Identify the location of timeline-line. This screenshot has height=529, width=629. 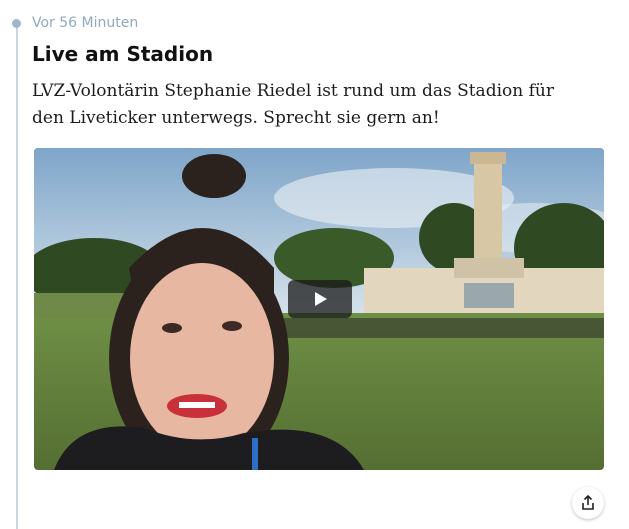
(17, 277).